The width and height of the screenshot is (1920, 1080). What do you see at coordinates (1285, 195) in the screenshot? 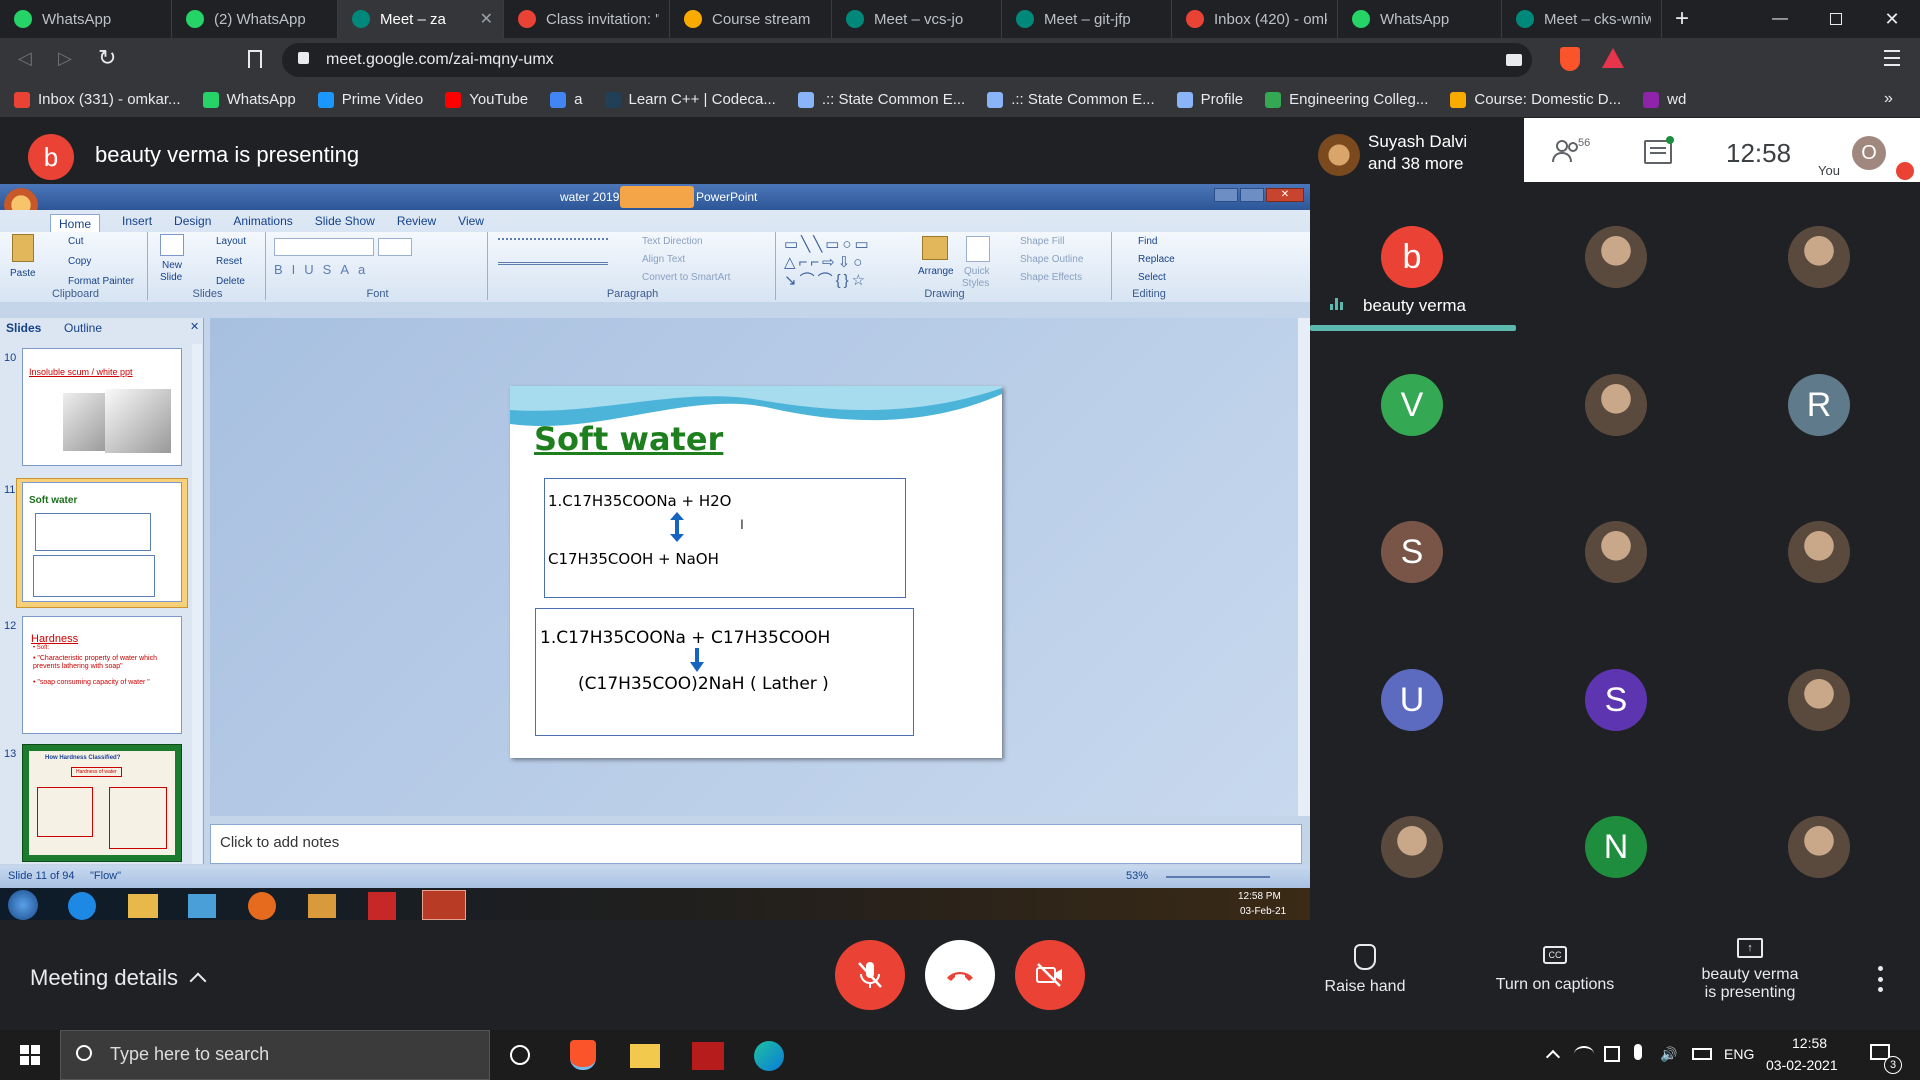
I see `ppt-close-button: ✕` at bounding box center [1285, 195].